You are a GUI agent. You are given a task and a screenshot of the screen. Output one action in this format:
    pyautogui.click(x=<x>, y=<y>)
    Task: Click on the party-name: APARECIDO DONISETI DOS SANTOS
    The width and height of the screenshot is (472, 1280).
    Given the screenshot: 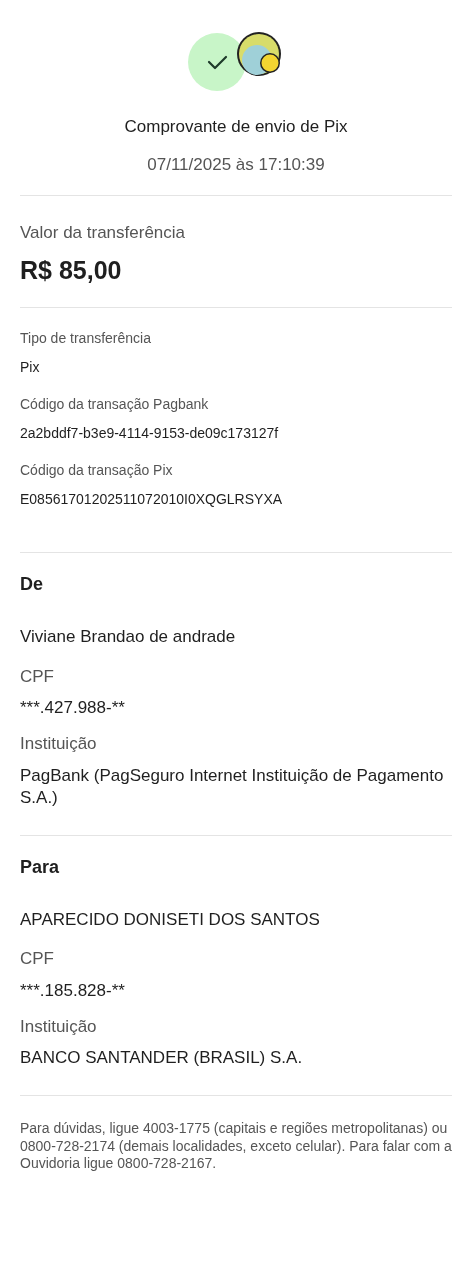 What is the action you would take?
    pyautogui.click(x=170, y=919)
    